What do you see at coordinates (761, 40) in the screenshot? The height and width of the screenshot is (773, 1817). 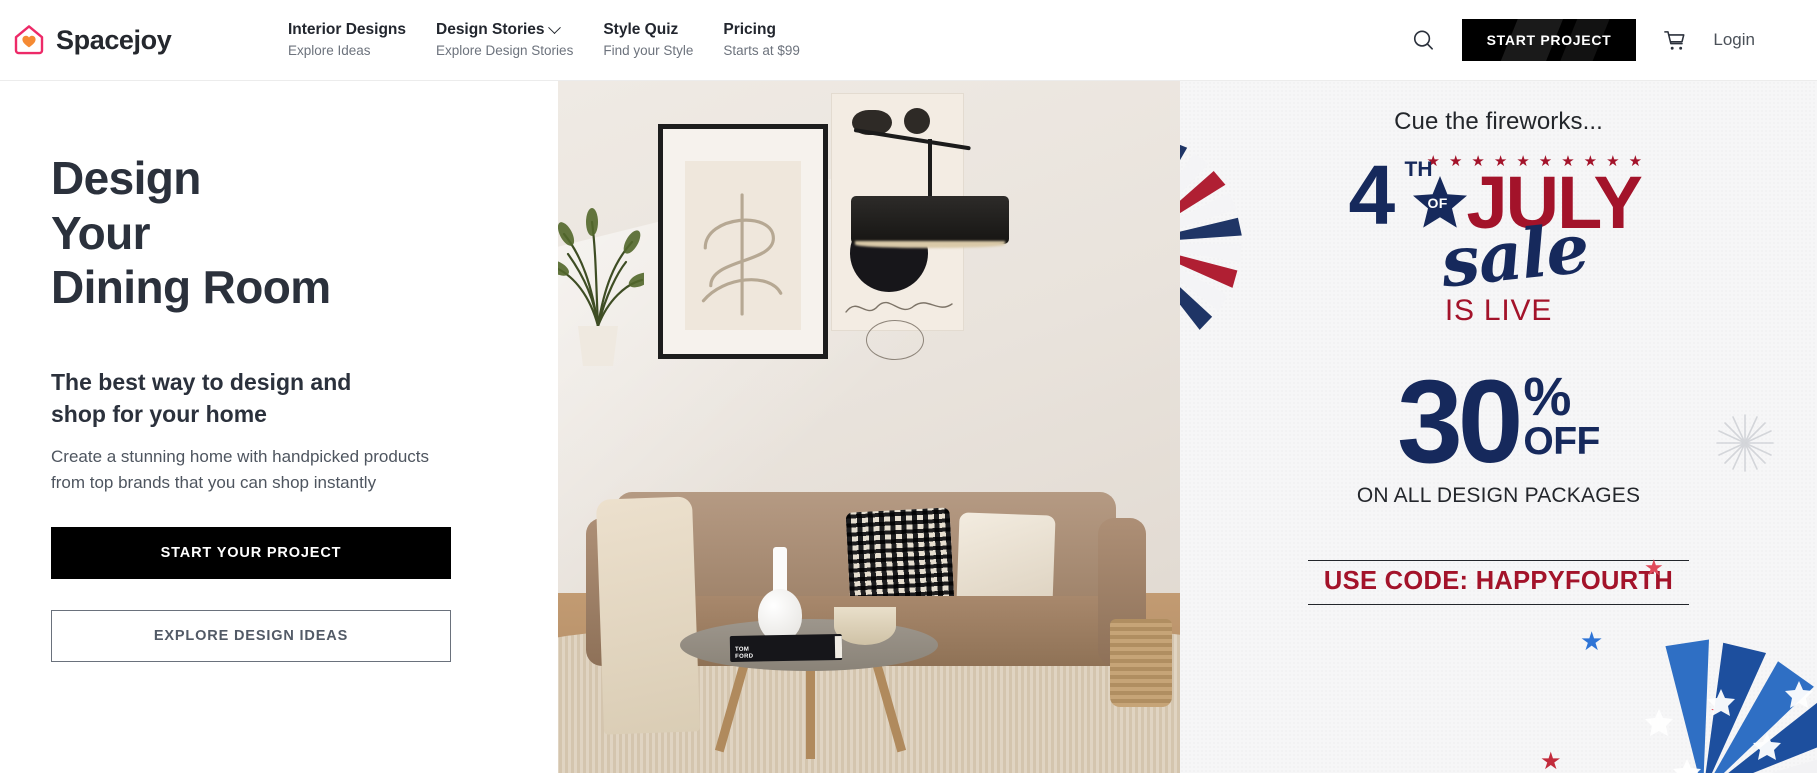 I see `nav-item-pricing: Pricing Starts at $99` at bounding box center [761, 40].